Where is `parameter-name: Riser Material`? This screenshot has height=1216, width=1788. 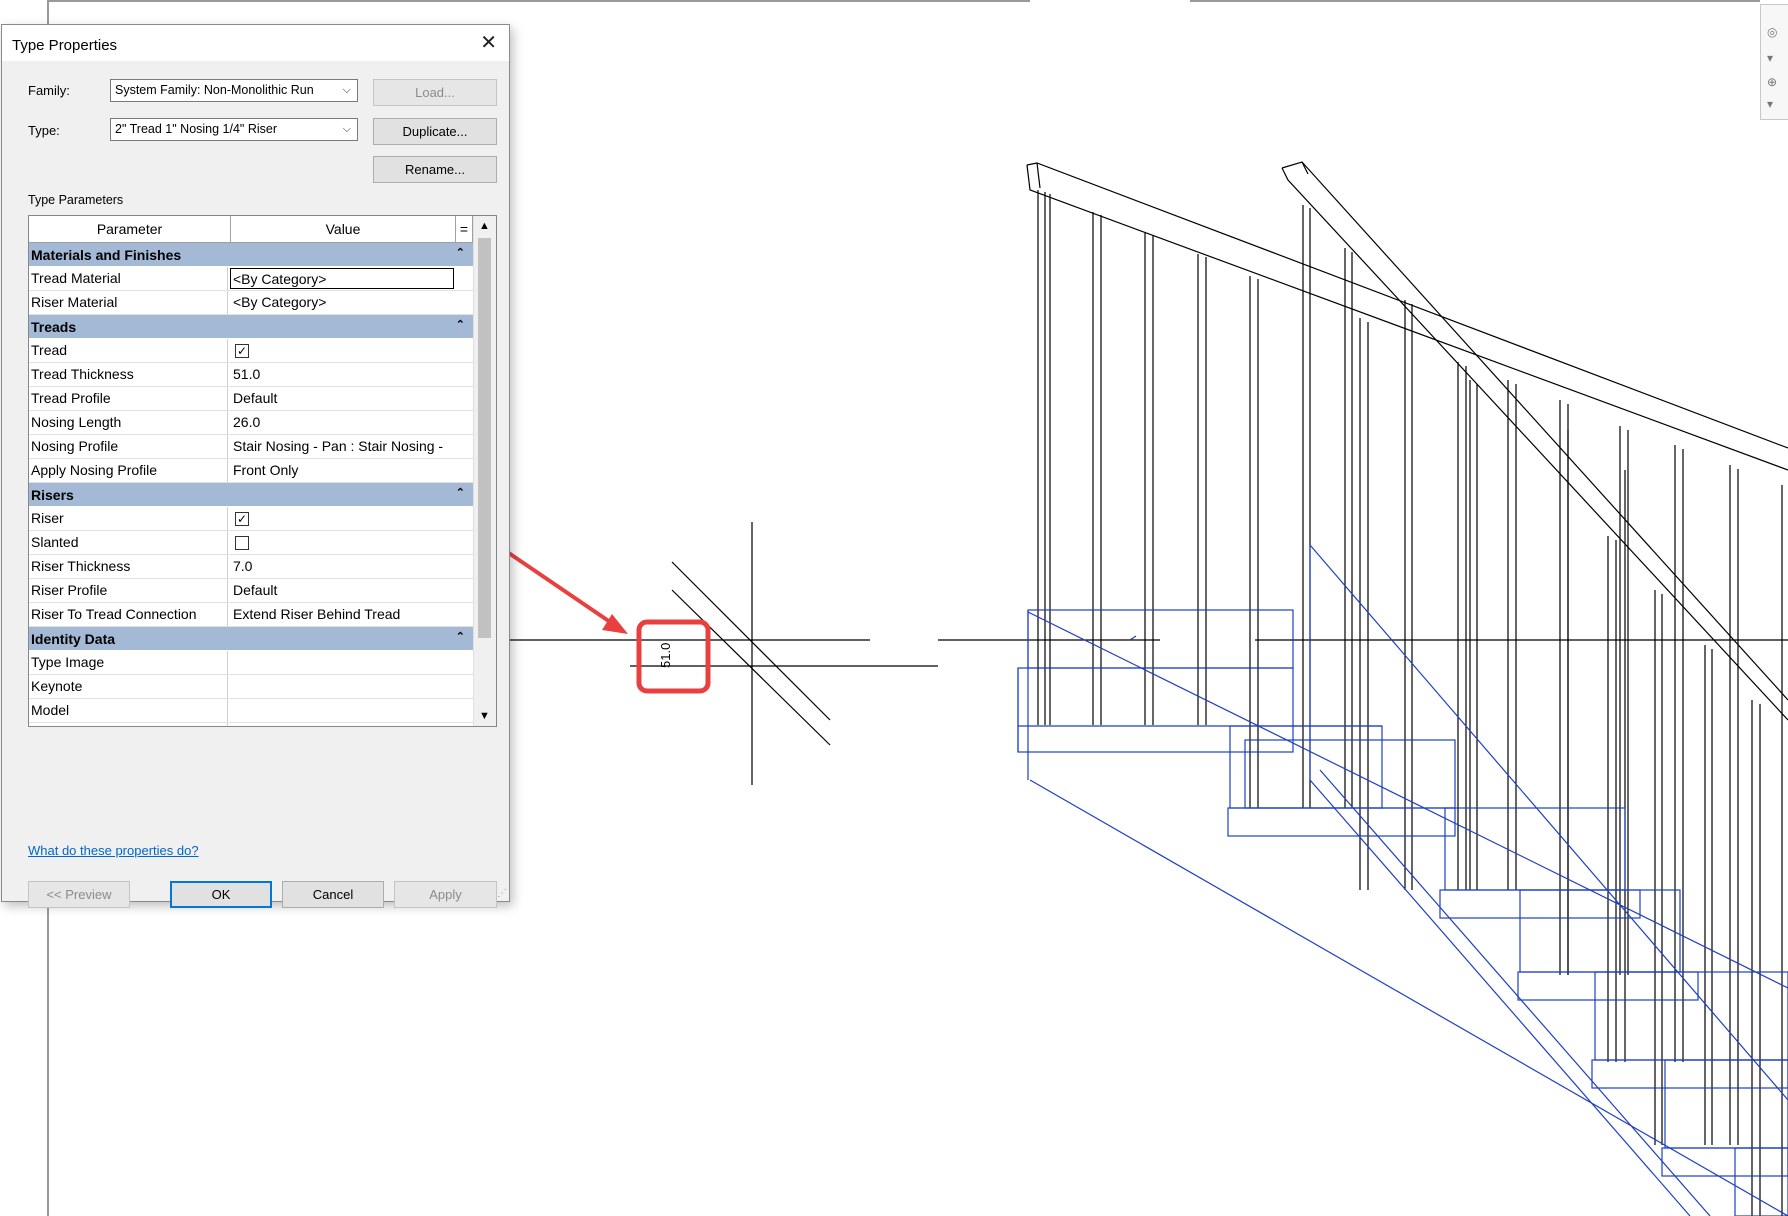 parameter-name: Riser Material is located at coordinates (129, 302).